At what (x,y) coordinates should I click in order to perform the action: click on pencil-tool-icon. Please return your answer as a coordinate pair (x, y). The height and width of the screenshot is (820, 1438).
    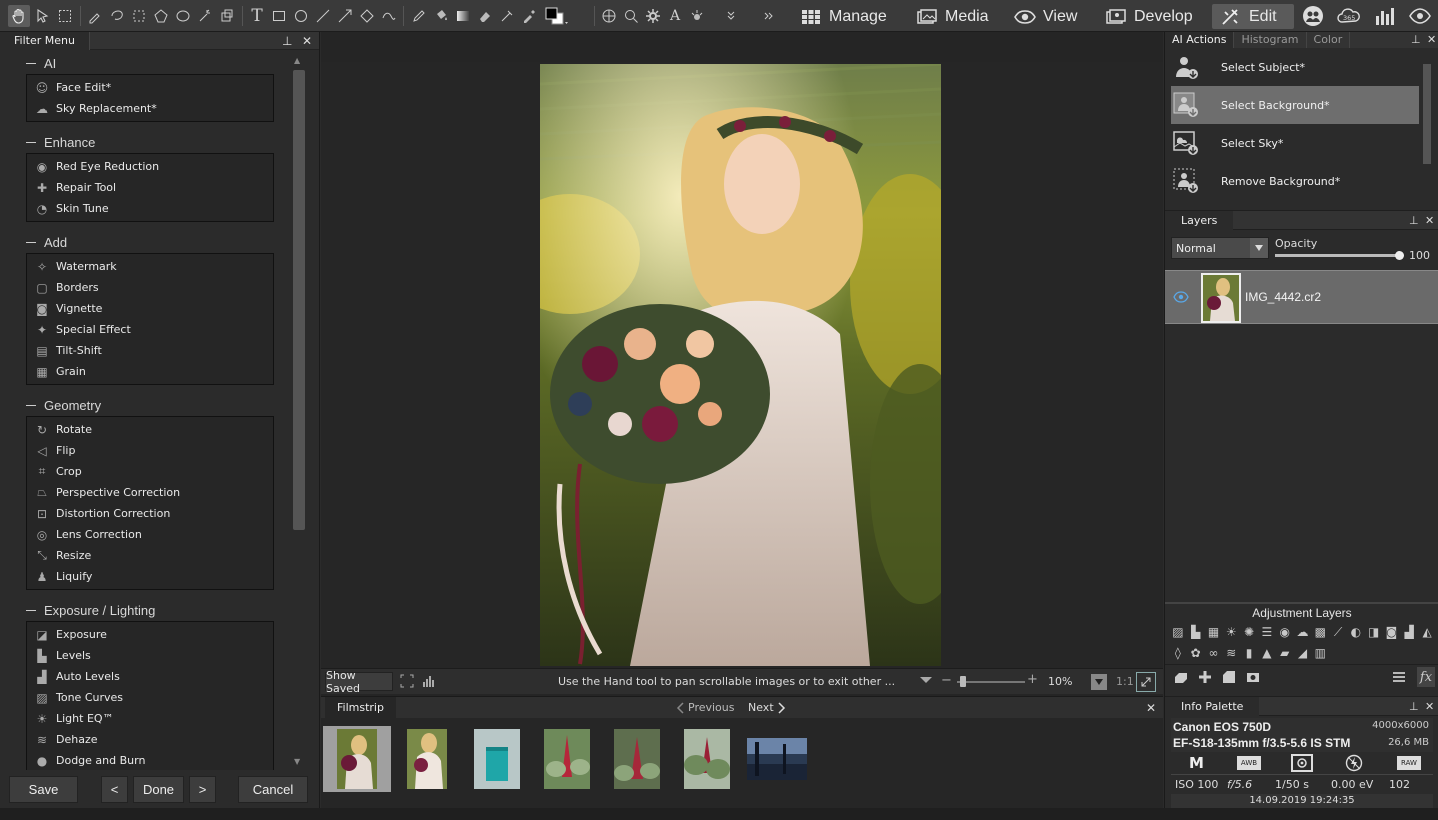
    Looking at the image, I should click on (419, 16).